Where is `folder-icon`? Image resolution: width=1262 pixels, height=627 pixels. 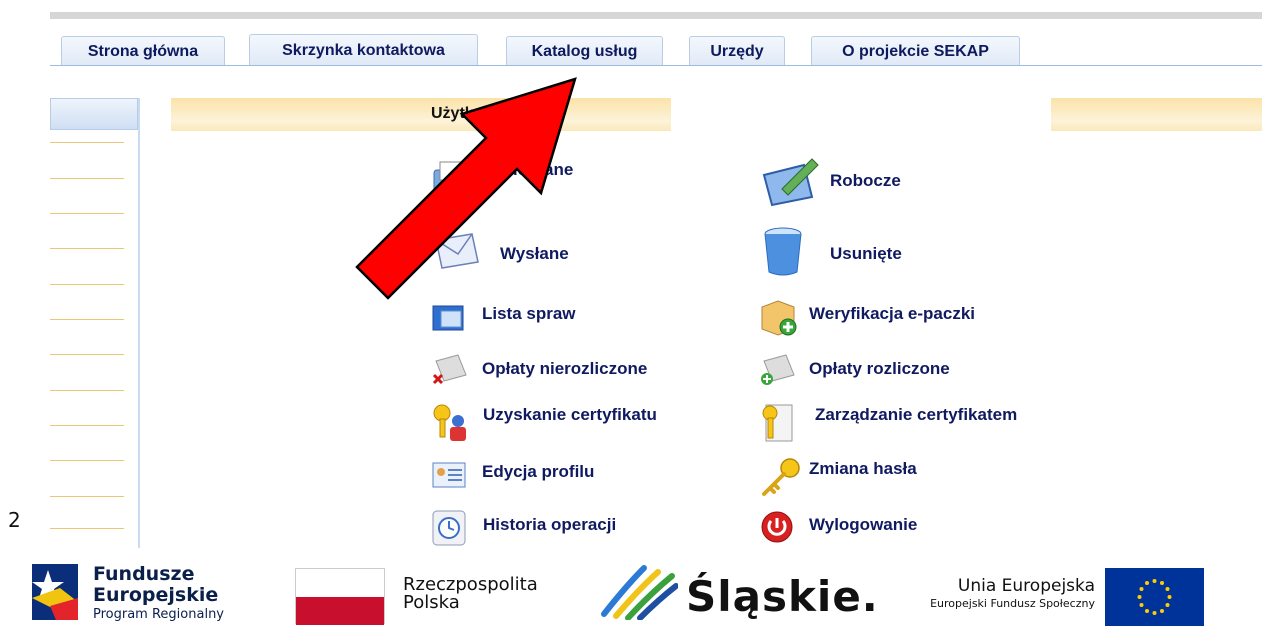
folder-icon is located at coordinates (448, 318).